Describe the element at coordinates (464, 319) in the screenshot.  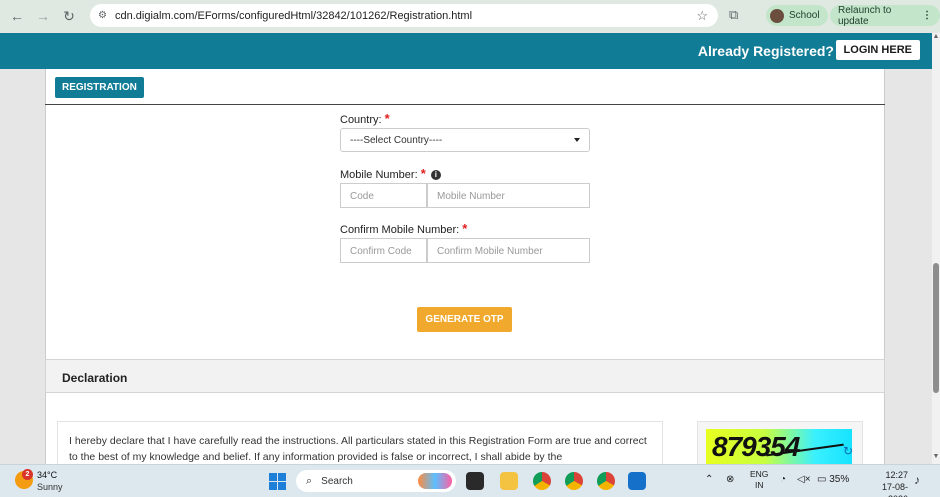
I see `generate-otp-button: GENERATE OTP` at that location.